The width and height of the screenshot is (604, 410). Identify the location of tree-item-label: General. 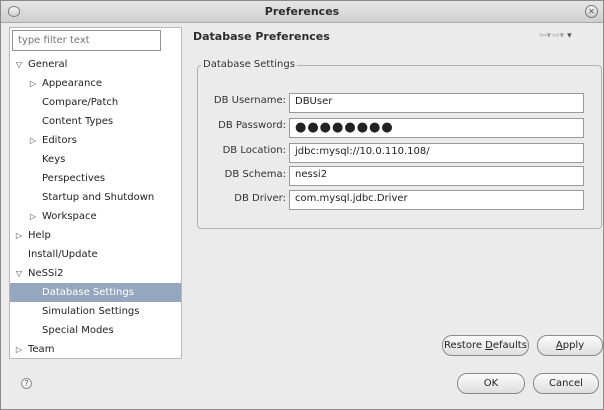
(48, 64).